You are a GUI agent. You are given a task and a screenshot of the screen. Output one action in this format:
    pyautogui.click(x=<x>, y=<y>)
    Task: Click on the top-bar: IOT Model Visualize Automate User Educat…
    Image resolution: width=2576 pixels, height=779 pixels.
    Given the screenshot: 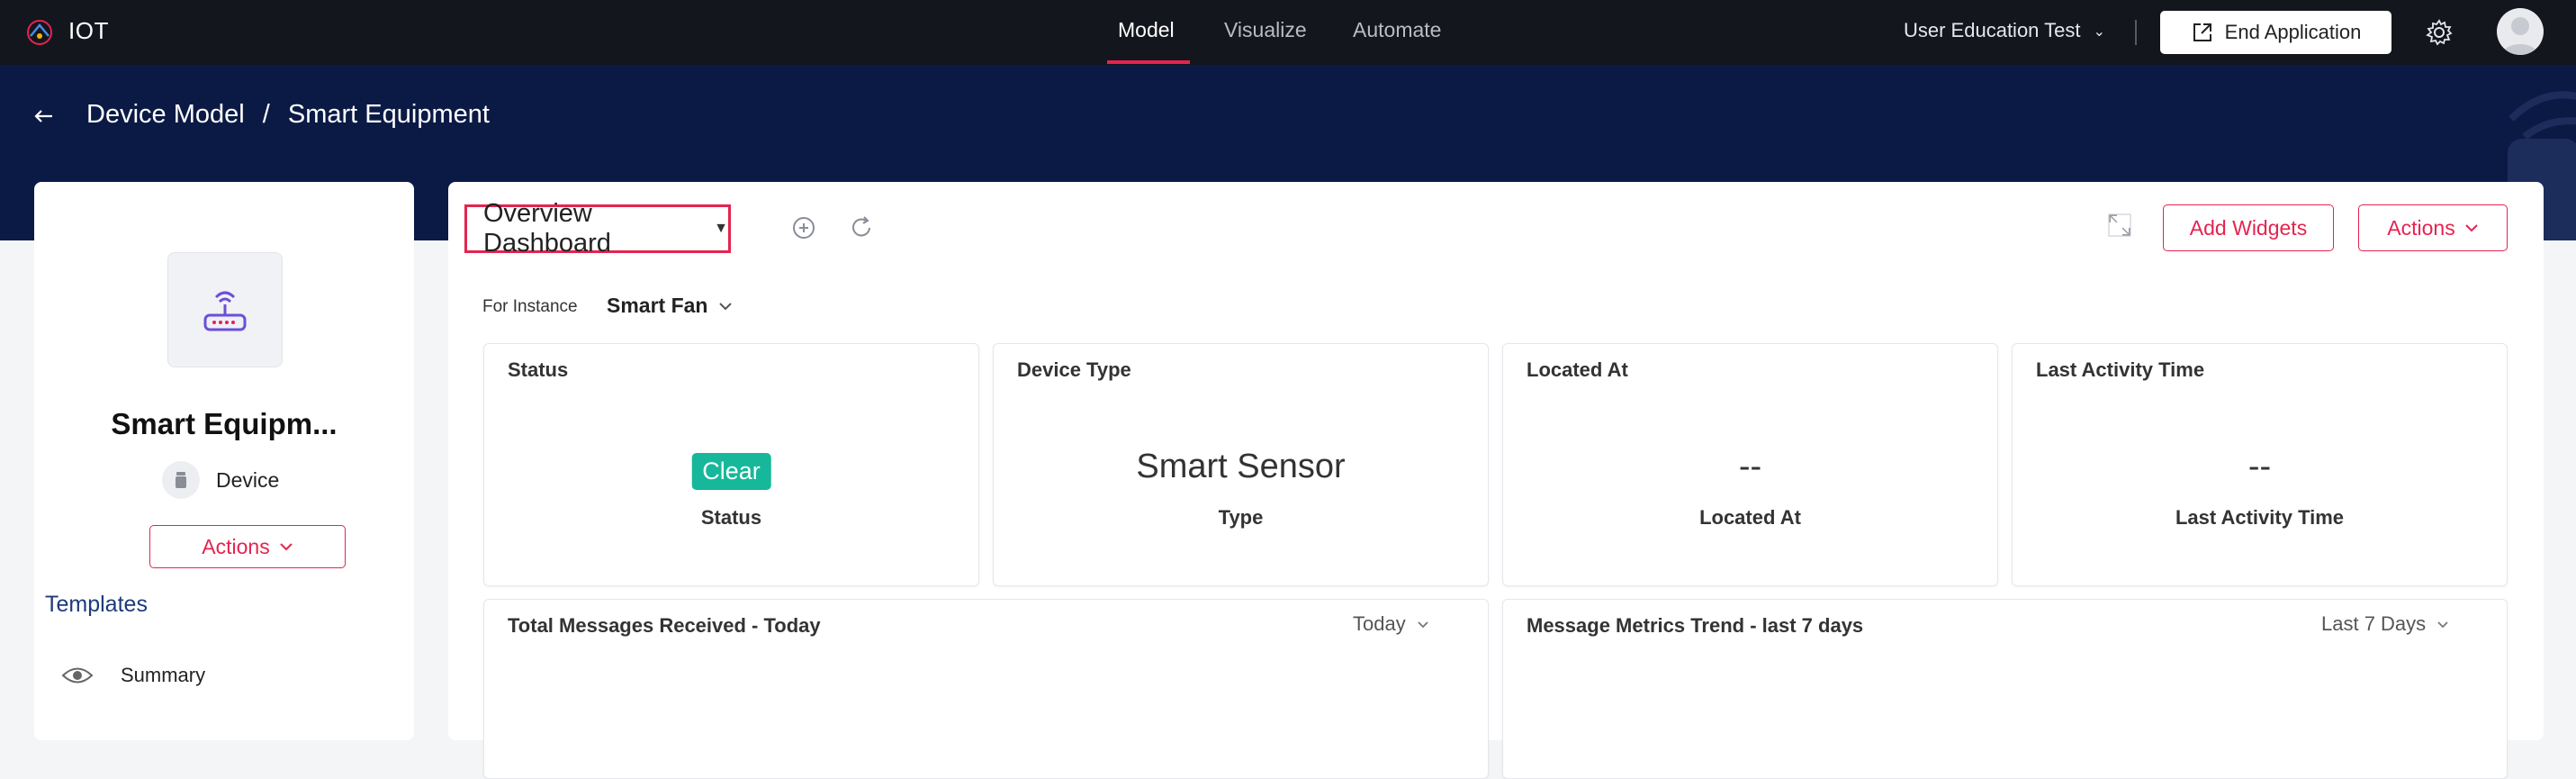 What is the action you would take?
    pyautogui.click(x=1288, y=32)
    